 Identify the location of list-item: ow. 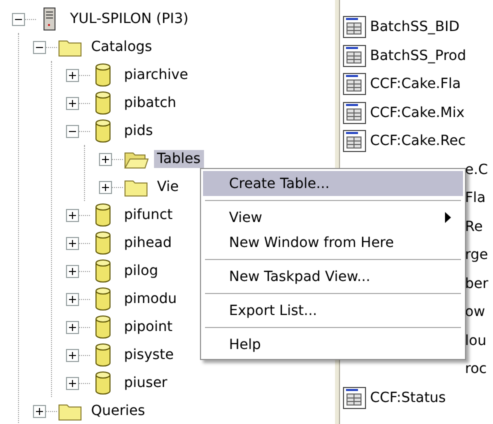
(475, 312).